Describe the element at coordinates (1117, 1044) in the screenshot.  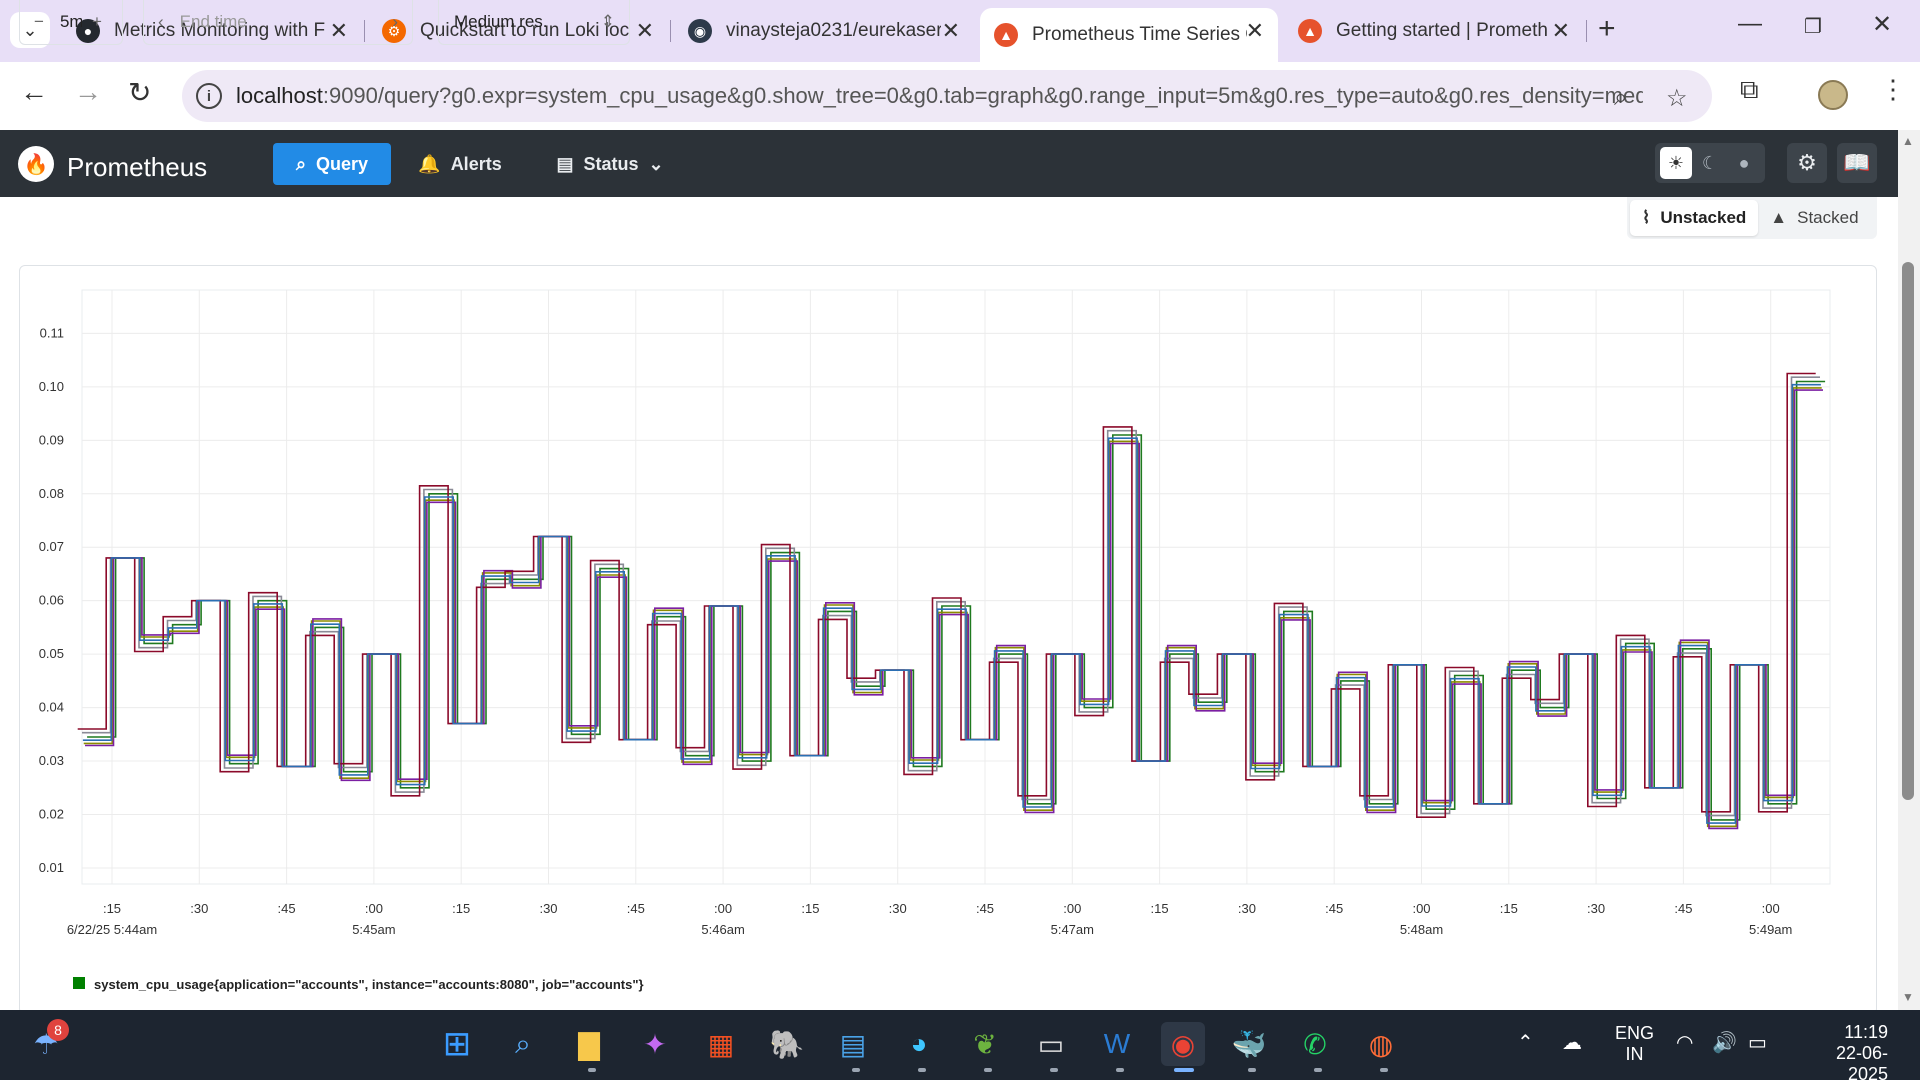
I see `word-icon: W` at that location.